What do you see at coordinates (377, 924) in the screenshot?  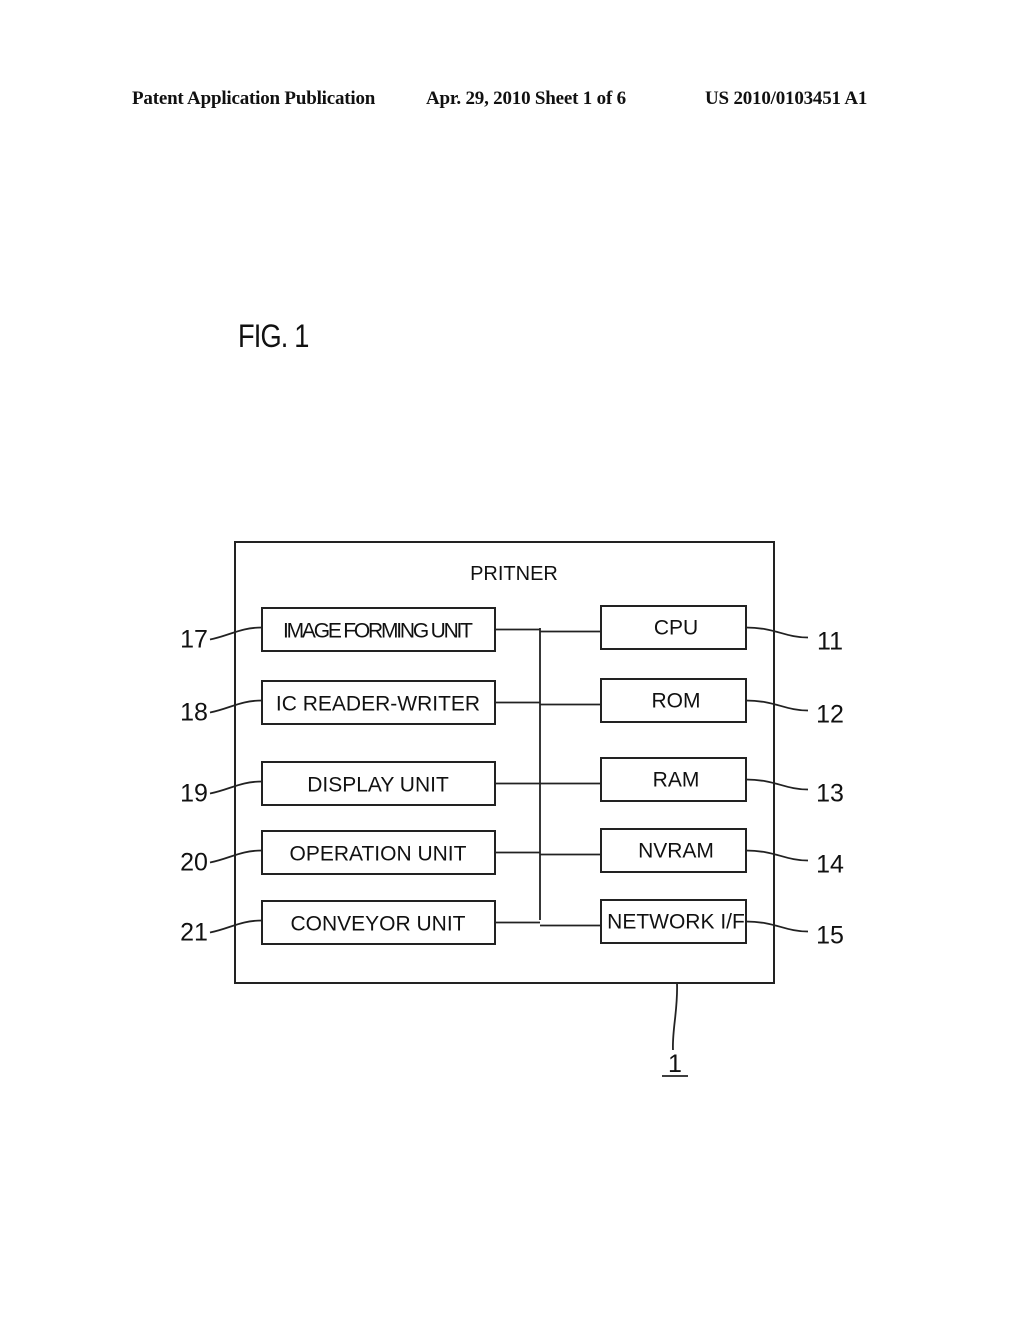 I see `unit-label: CONVEYOR UNIT` at bounding box center [377, 924].